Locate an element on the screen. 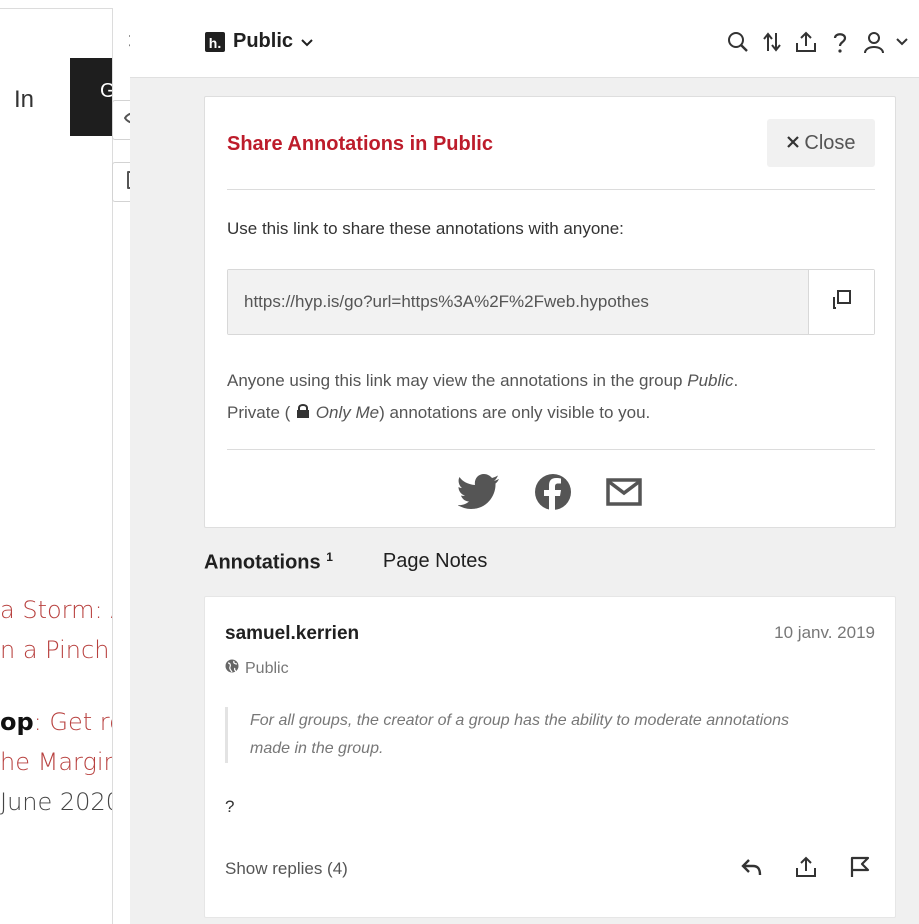  close-icon is located at coordinates (793, 143).